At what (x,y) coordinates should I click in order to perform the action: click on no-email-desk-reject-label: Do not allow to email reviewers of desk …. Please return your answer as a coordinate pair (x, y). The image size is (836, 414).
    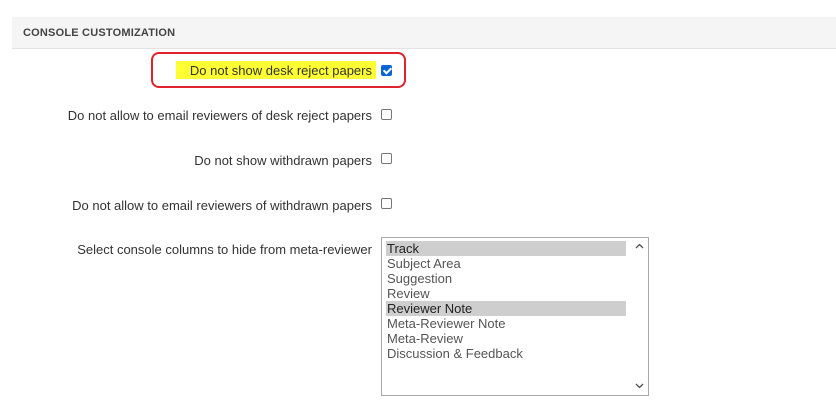
    Looking at the image, I should click on (219, 115).